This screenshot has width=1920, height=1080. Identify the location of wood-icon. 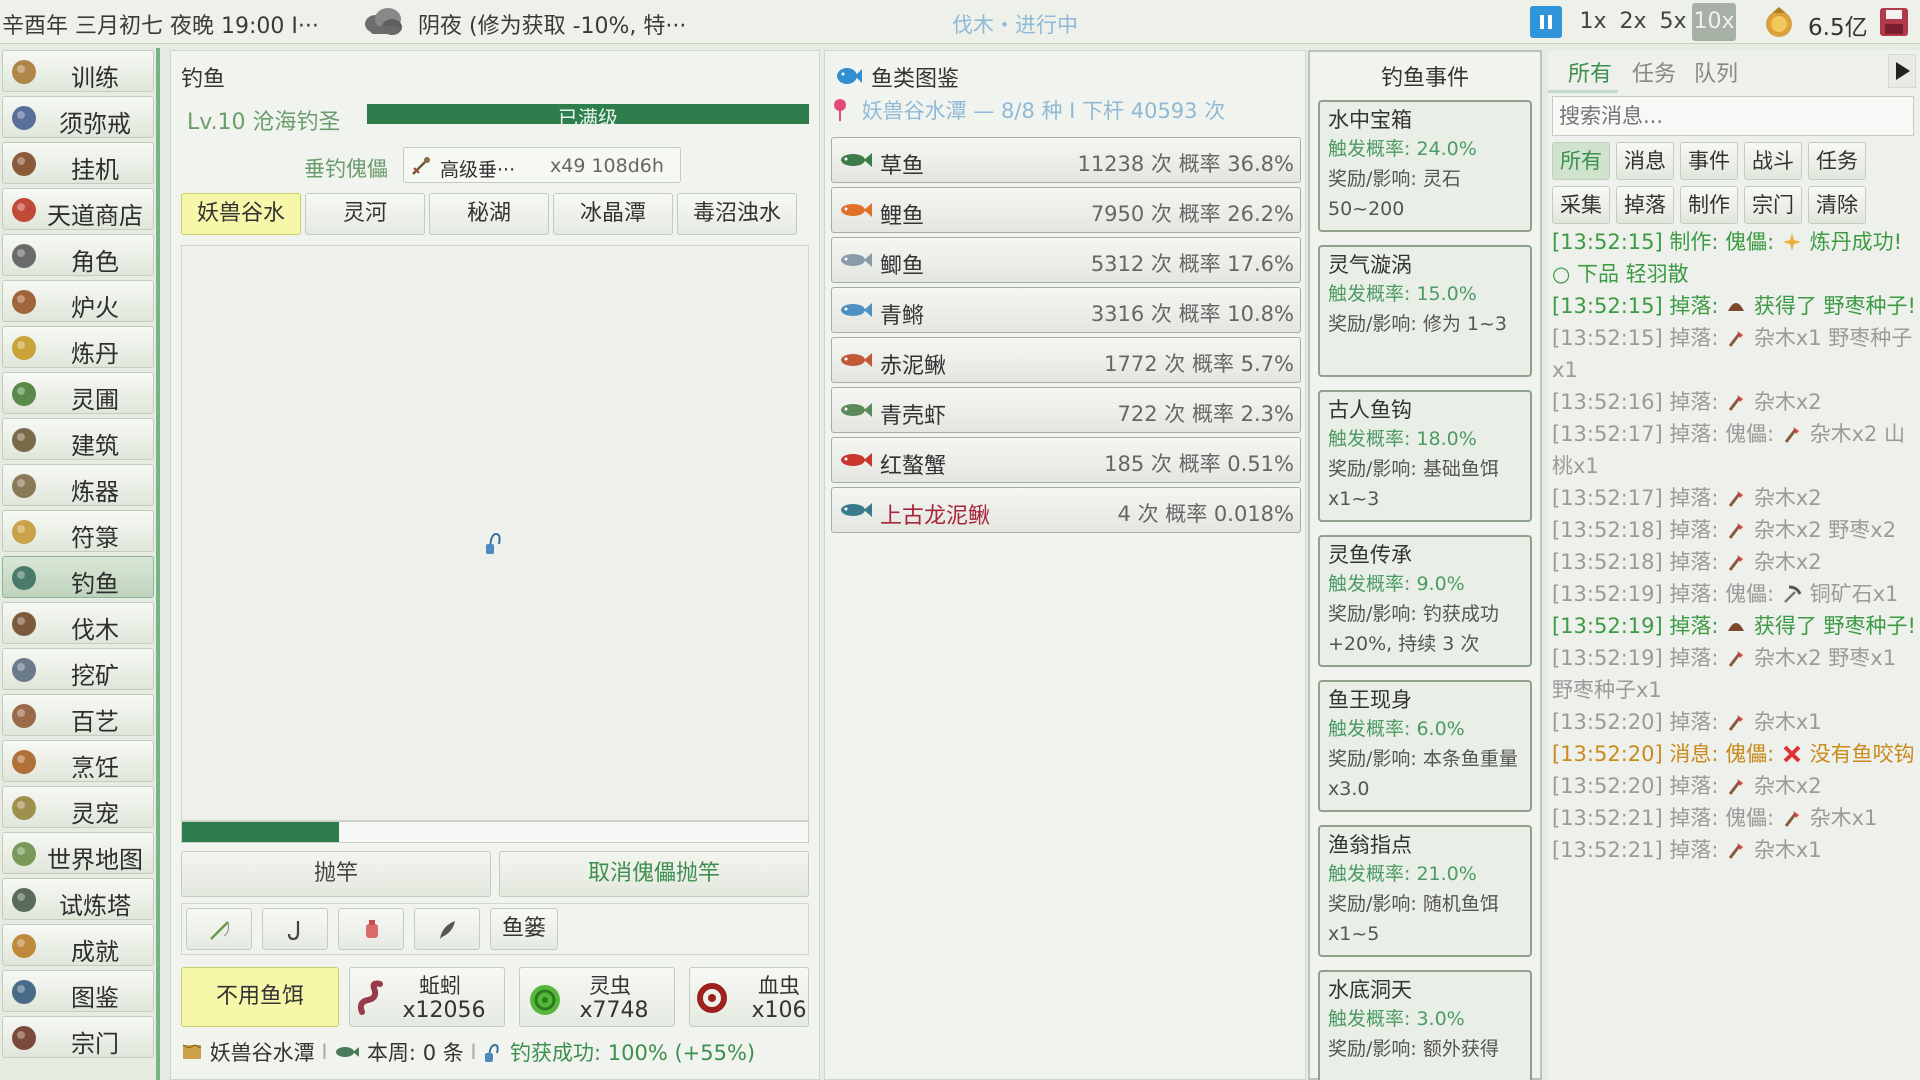
(1736, 787).